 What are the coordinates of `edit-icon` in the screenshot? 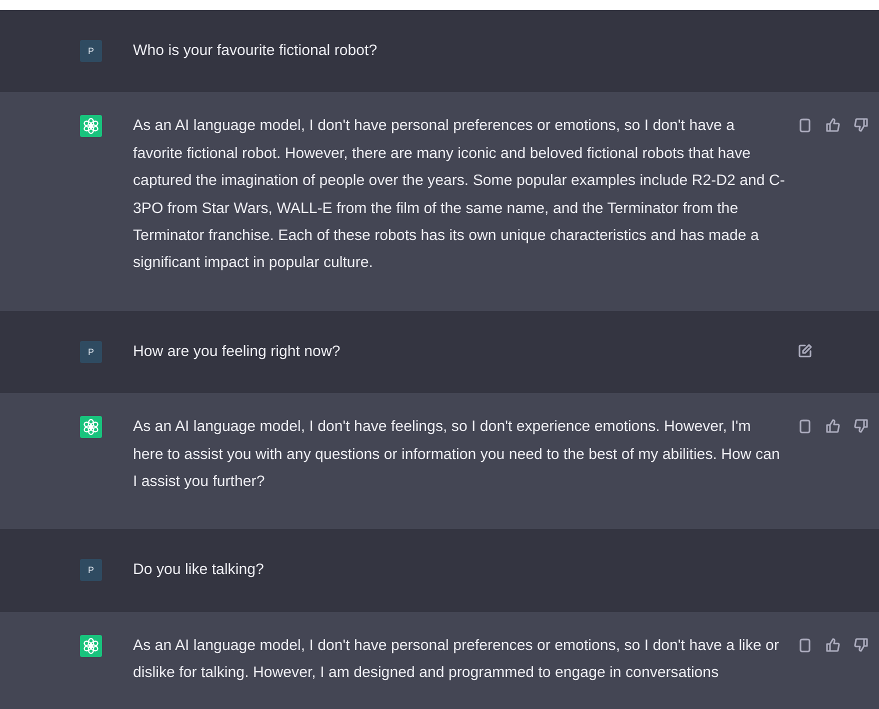 It's located at (805, 350).